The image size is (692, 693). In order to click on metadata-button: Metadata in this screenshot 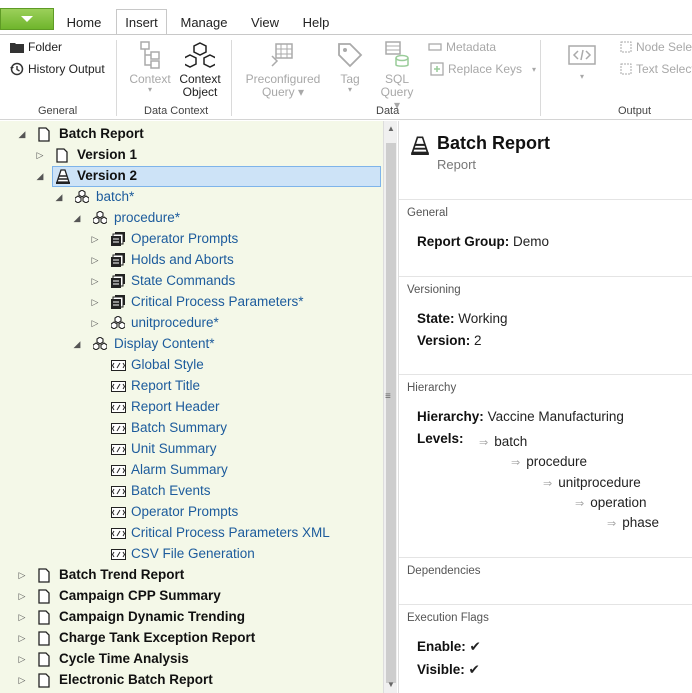, I will do `click(462, 47)`.